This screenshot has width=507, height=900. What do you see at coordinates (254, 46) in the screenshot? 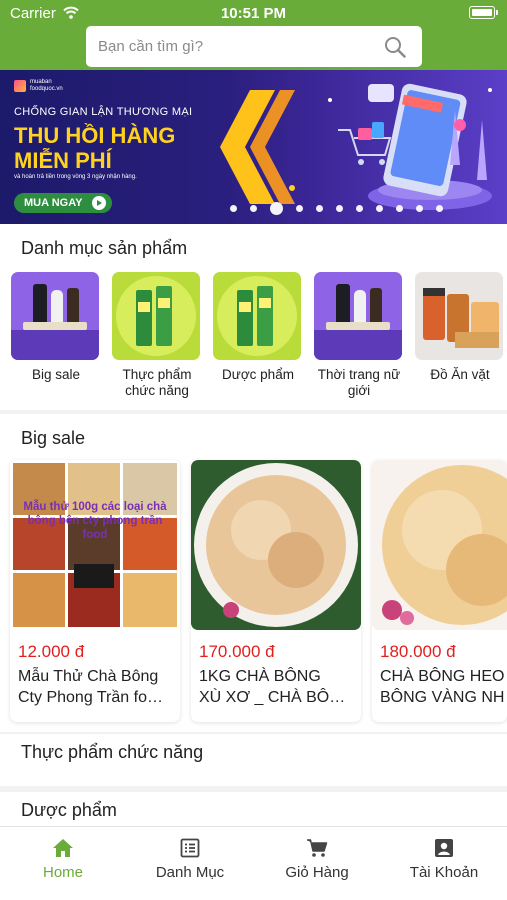
I see `search-input: Bạn cần tìm gì?` at bounding box center [254, 46].